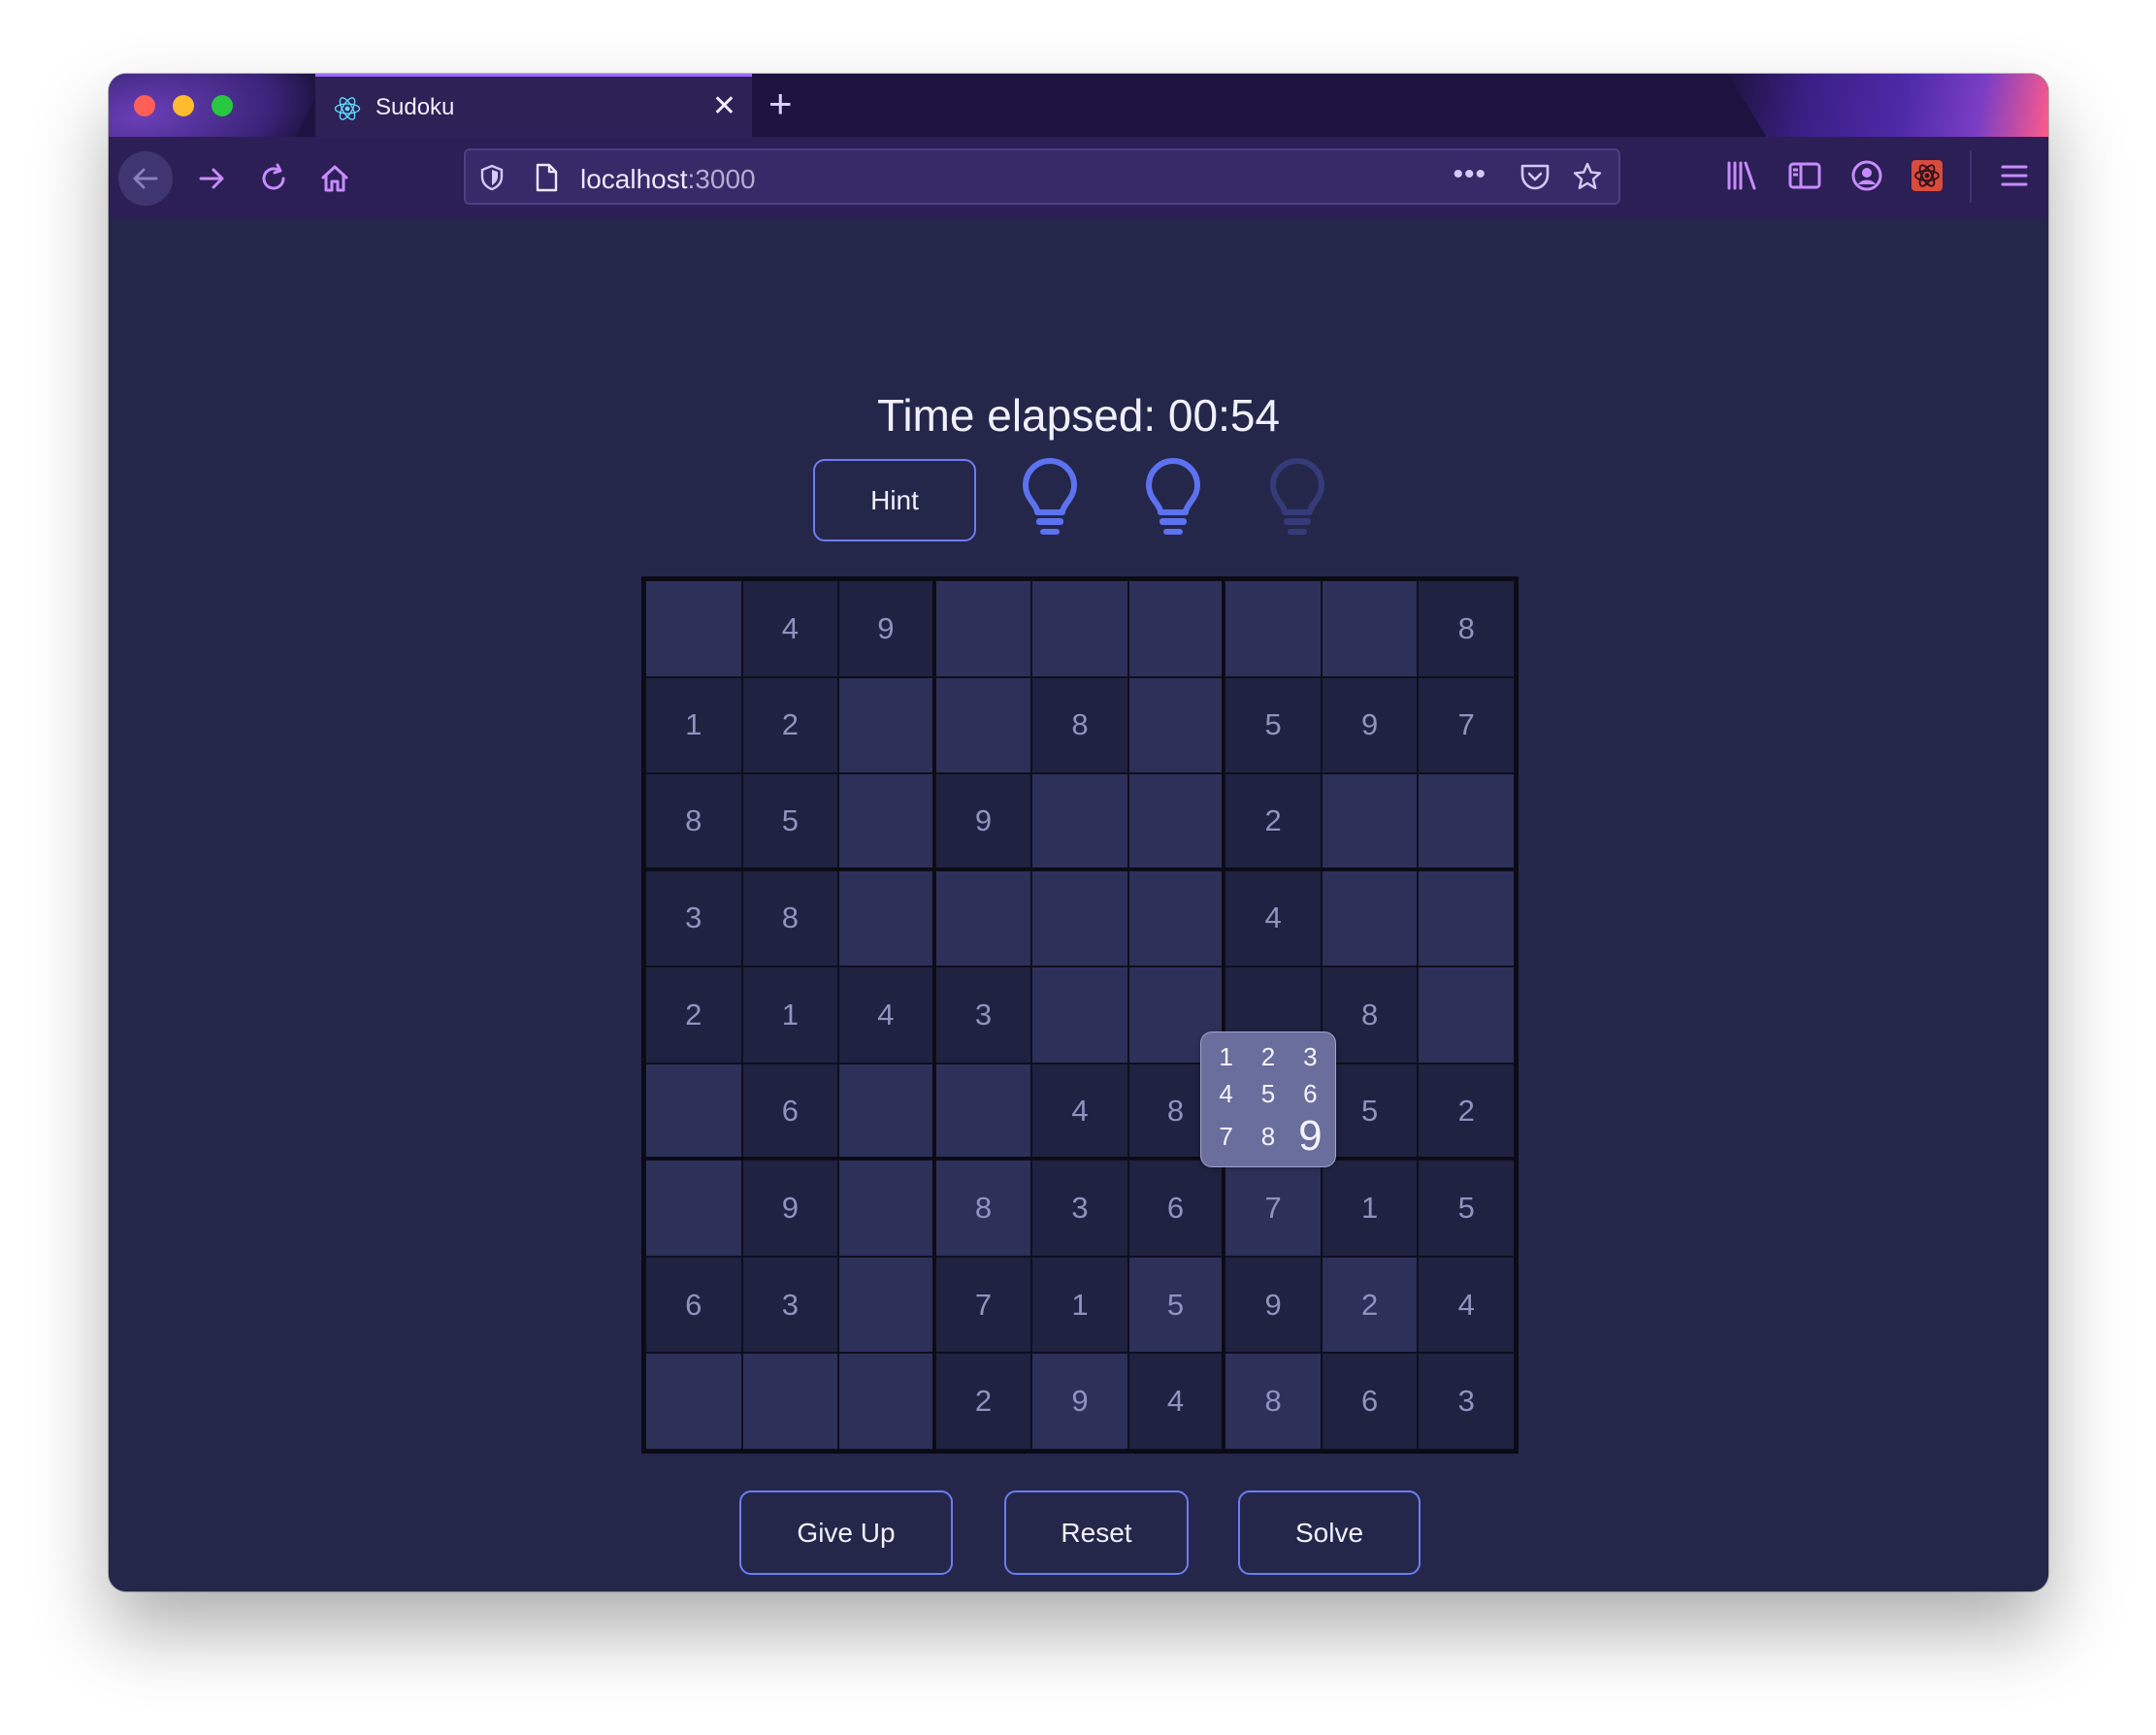 The width and height of the screenshot is (2156, 1735). Describe the element at coordinates (144, 106) in the screenshot. I see `close-window-button` at that location.